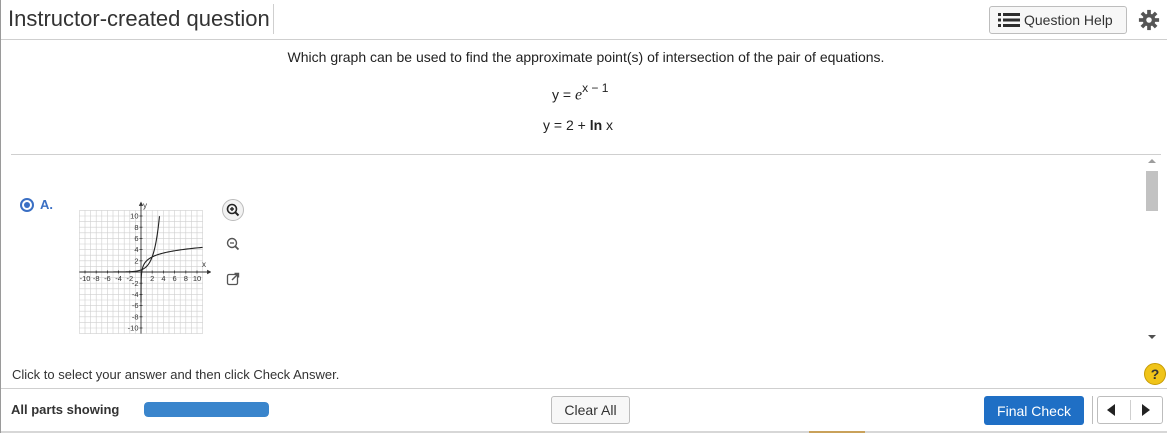 The width and height of the screenshot is (1167, 433). What do you see at coordinates (273, 19) in the screenshot?
I see `title-divider` at bounding box center [273, 19].